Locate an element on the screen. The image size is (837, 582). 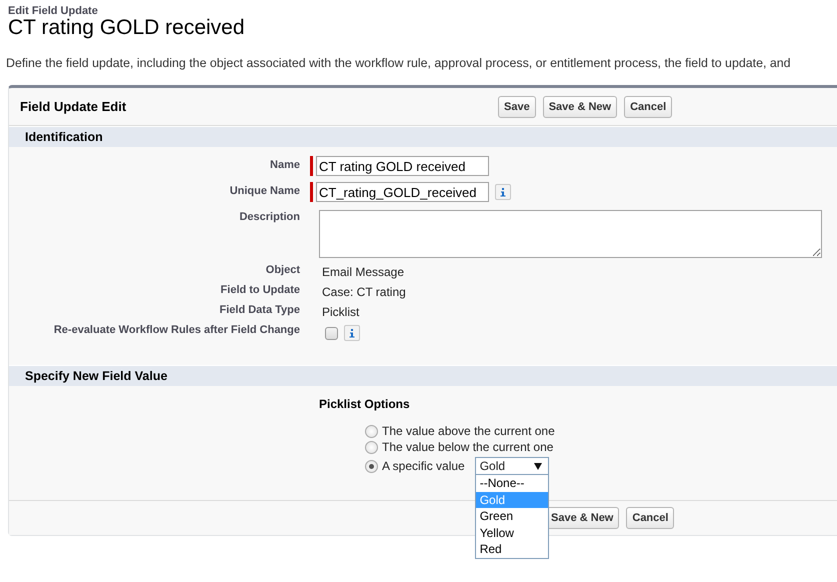
field-label: Name is located at coordinates (284, 164).